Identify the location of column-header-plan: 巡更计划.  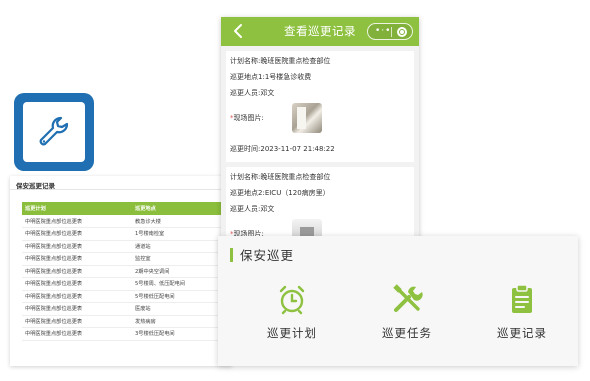
(77, 208).